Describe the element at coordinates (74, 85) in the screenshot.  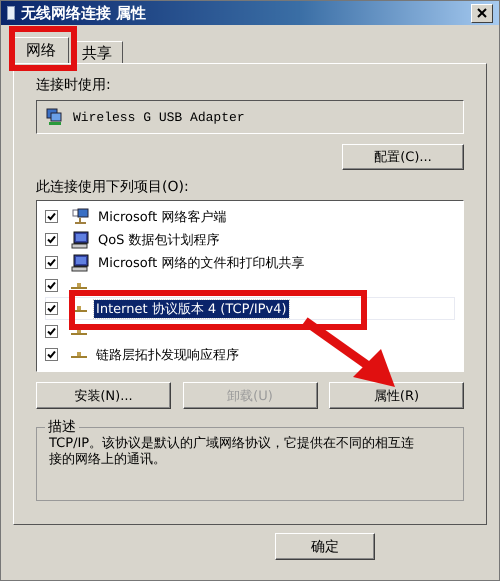
I see `connect-using-label: 连接时使用:` at that location.